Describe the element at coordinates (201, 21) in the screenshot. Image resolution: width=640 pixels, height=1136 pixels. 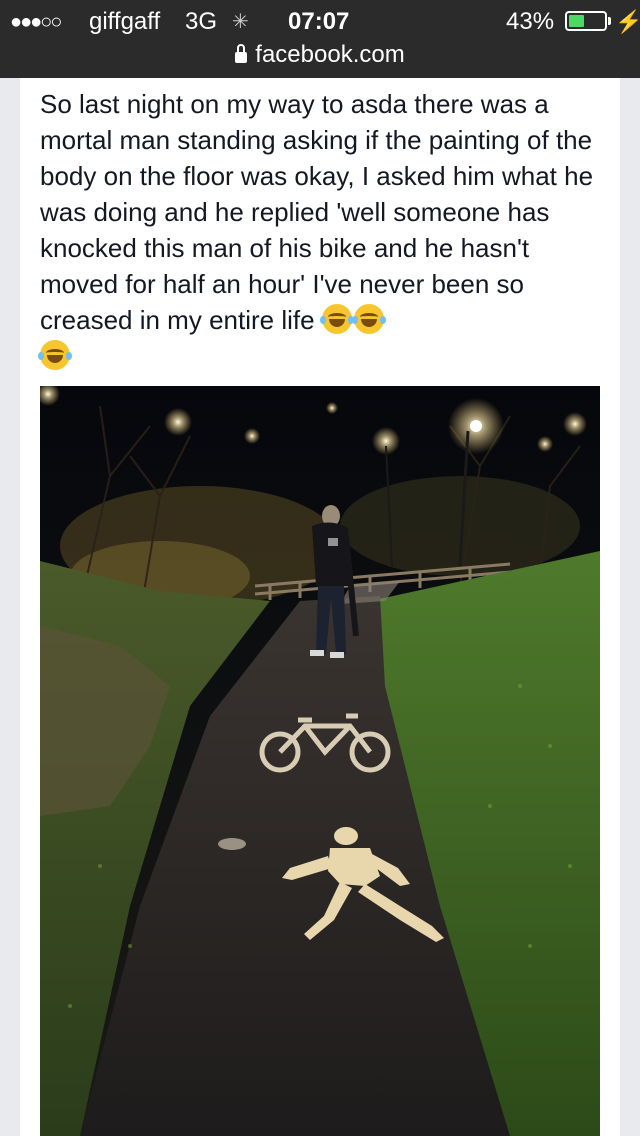
I see `network-type: 3G` at that location.